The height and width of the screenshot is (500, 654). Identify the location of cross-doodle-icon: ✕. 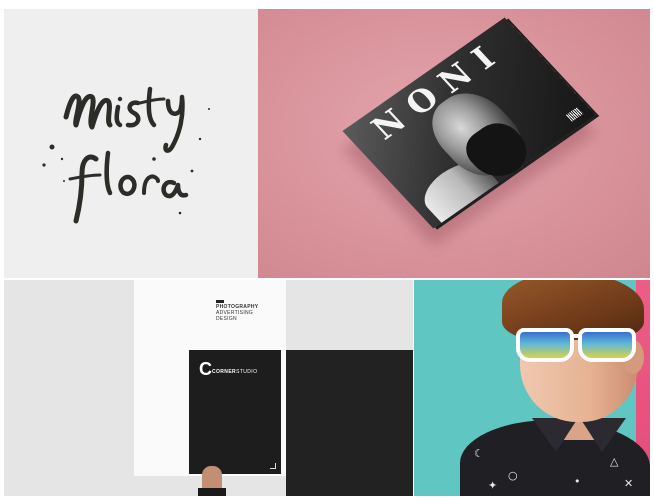
(629, 483).